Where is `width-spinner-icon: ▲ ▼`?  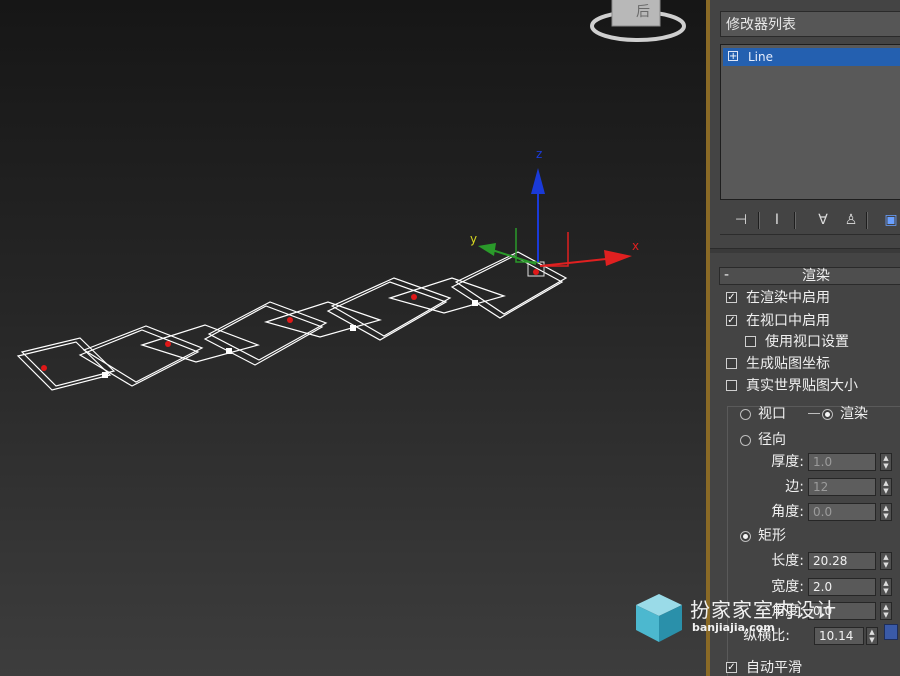 width-spinner-icon: ▲ ▼ is located at coordinates (886, 587).